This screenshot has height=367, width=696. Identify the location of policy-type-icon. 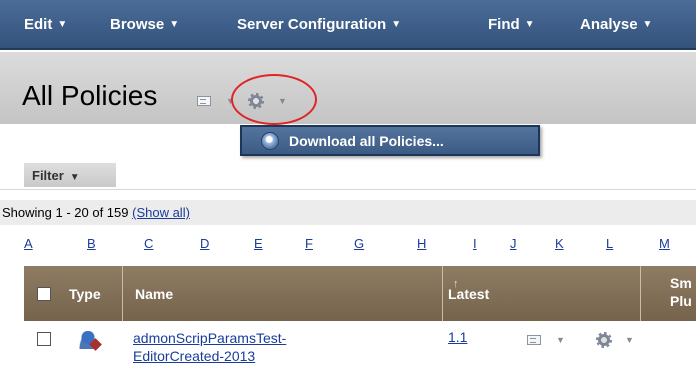
(88, 340).